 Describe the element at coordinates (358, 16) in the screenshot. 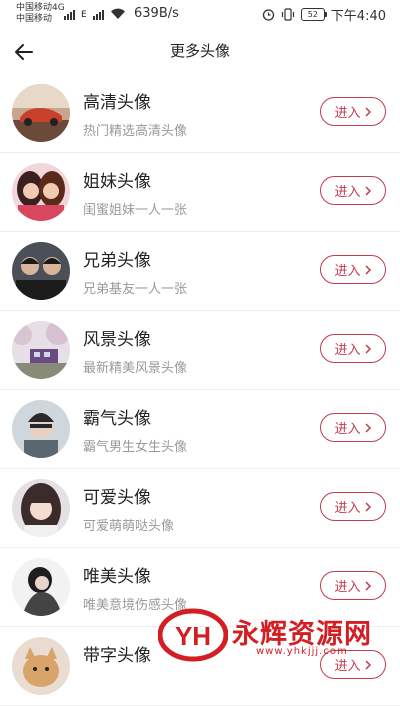

I see `clock: 下午4:40` at that location.